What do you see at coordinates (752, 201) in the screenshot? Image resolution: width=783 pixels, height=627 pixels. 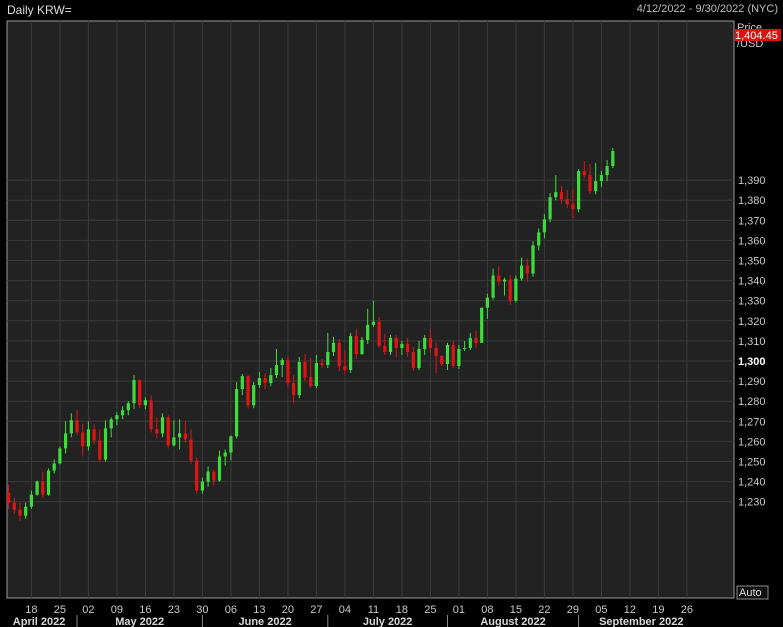 I see `y-tick-label: 1,380` at bounding box center [752, 201].